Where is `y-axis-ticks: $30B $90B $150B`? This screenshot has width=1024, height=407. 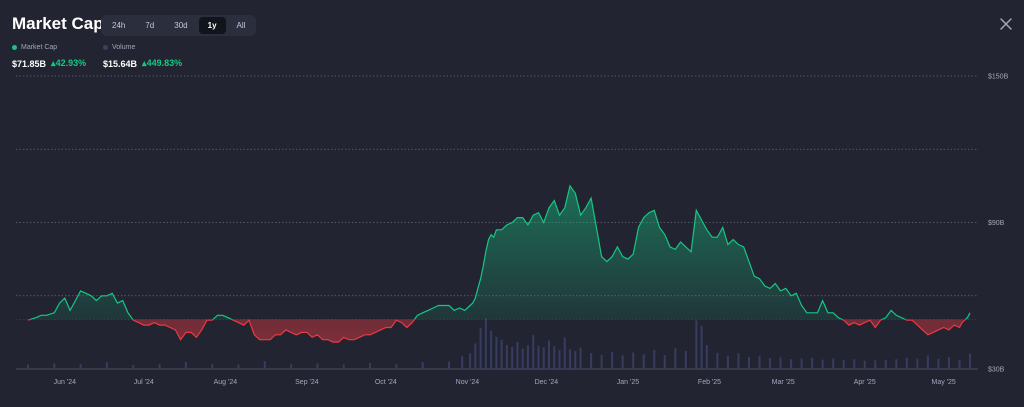 y-axis-ticks: $30B $90B $150B is located at coordinates (998, 224).